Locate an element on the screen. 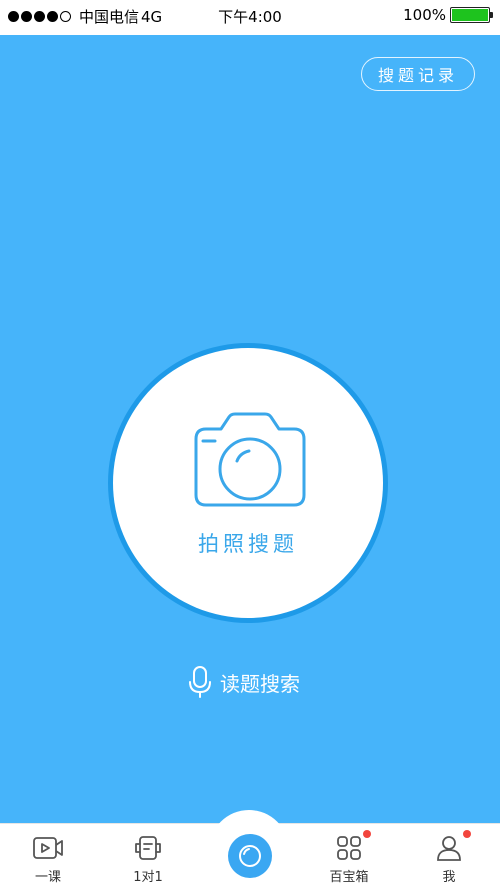 The height and width of the screenshot is (889, 500). bottom-tab-bar: 一课 1对1 百宝箱 我 is located at coordinates (250, 849).